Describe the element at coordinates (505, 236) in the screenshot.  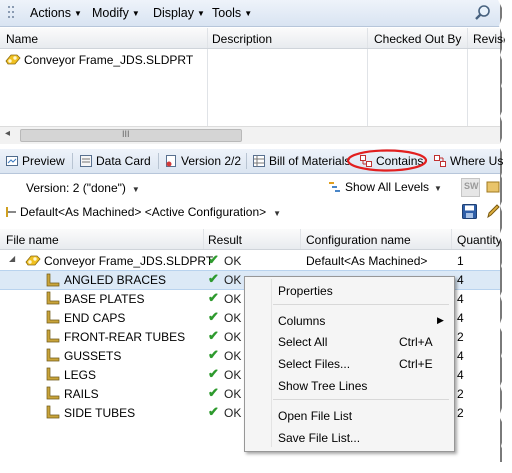
I see `torn-edge-right` at that location.